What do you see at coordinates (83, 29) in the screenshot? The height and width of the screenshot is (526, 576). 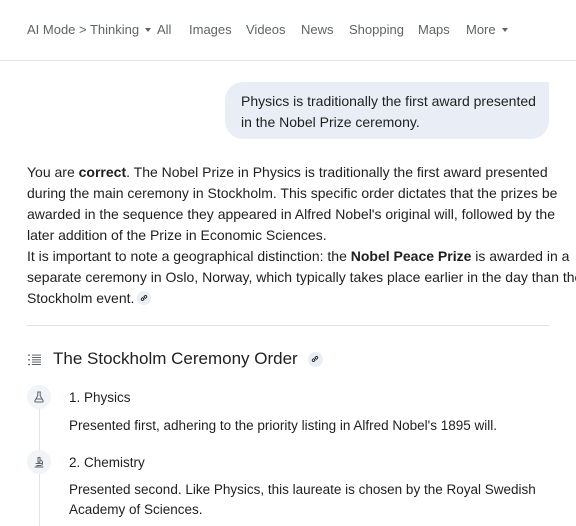 I see `tab-label: AI Mode > Thinking` at bounding box center [83, 29].